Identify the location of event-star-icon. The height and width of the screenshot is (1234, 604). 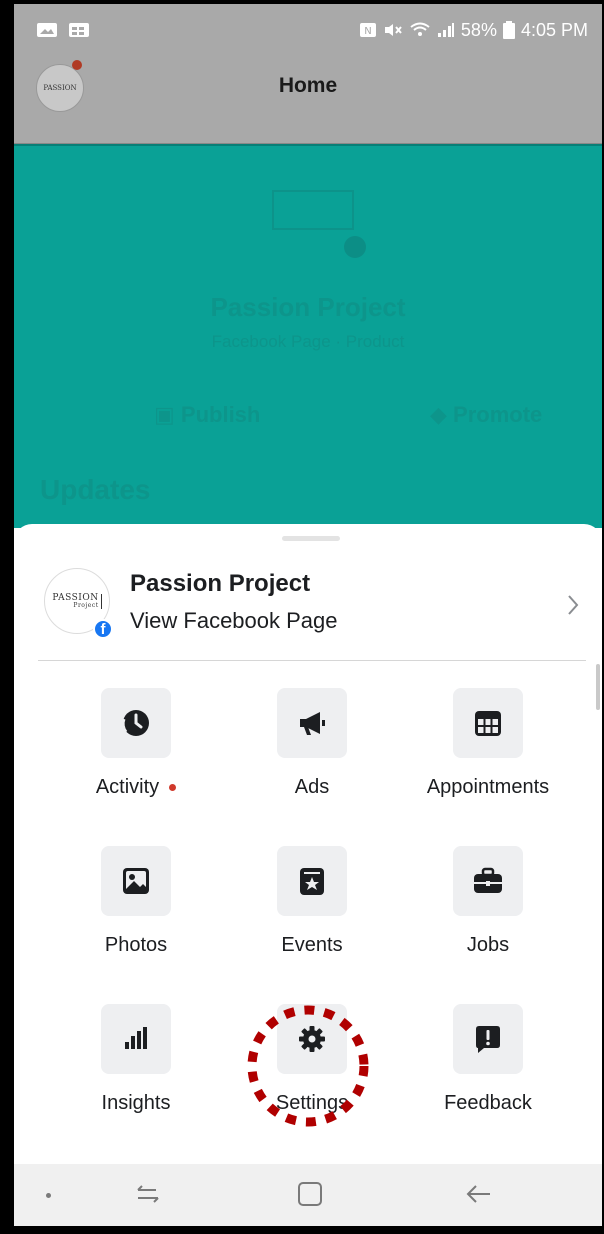
(312, 881).